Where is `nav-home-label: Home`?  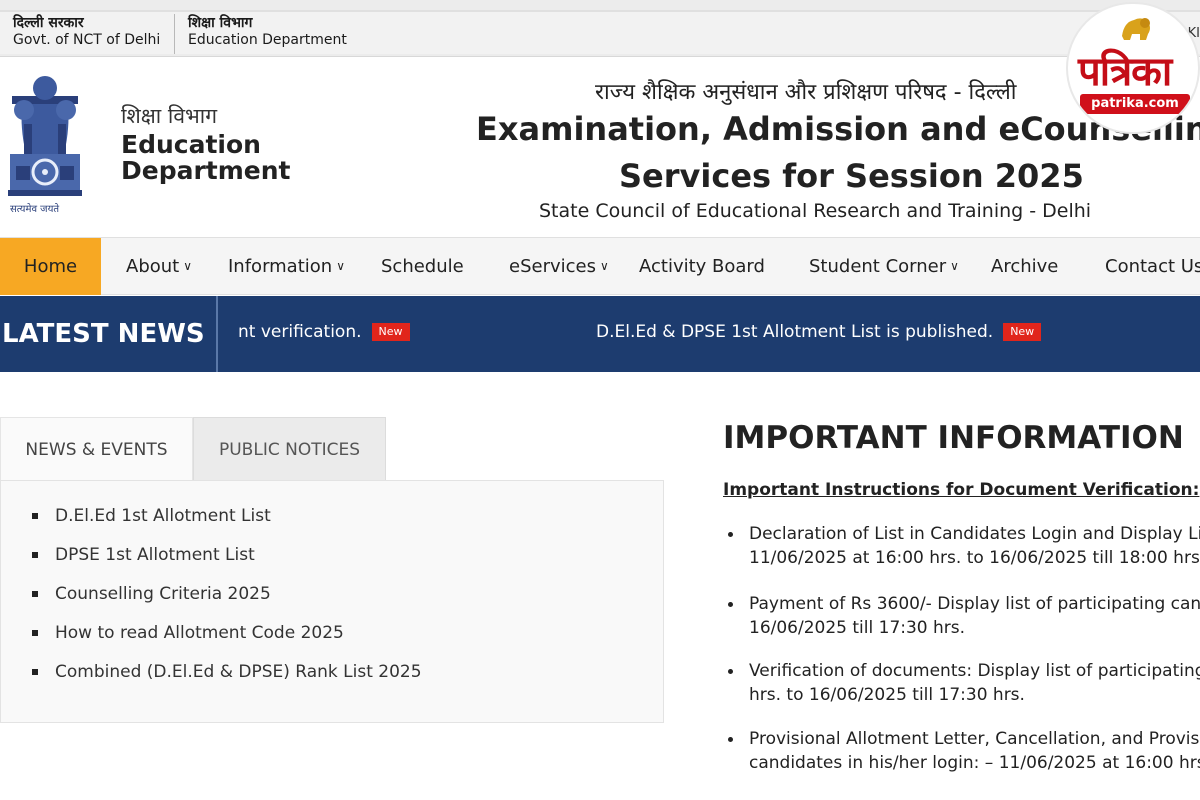
nav-home-label: Home is located at coordinates (50, 266).